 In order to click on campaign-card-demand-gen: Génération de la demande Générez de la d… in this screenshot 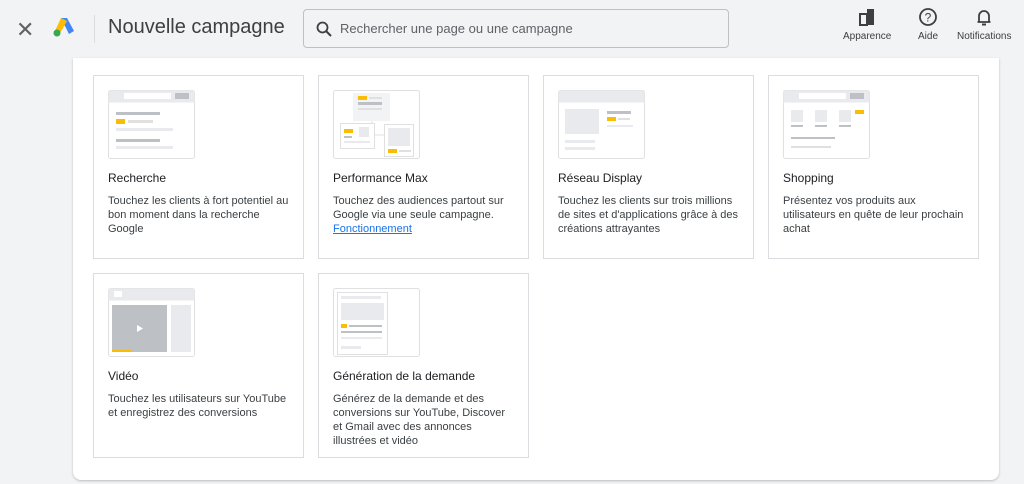, I will do `click(423, 365)`.